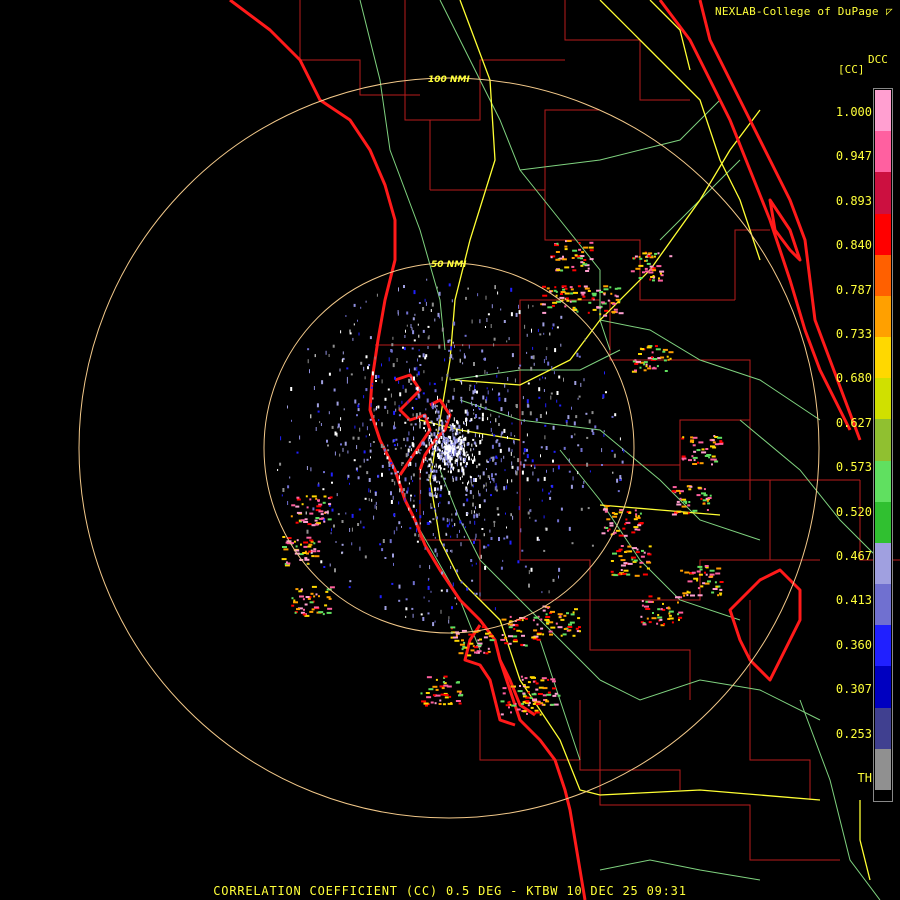 The height and width of the screenshot is (900, 900). What do you see at coordinates (853, 245) in the screenshot?
I see `legend-tick: 0.840` at bounding box center [853, 245].